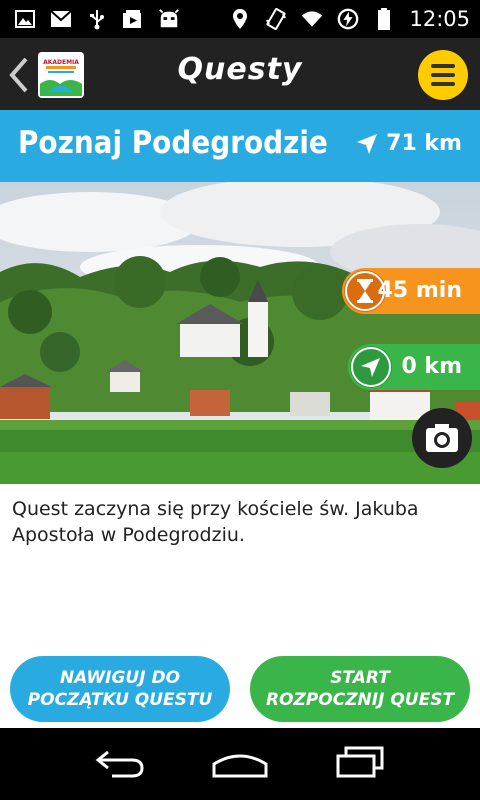 The image size is (480, 800). I want to click on quest-title: Poznaj Podegrodzie, so click(173, 143).